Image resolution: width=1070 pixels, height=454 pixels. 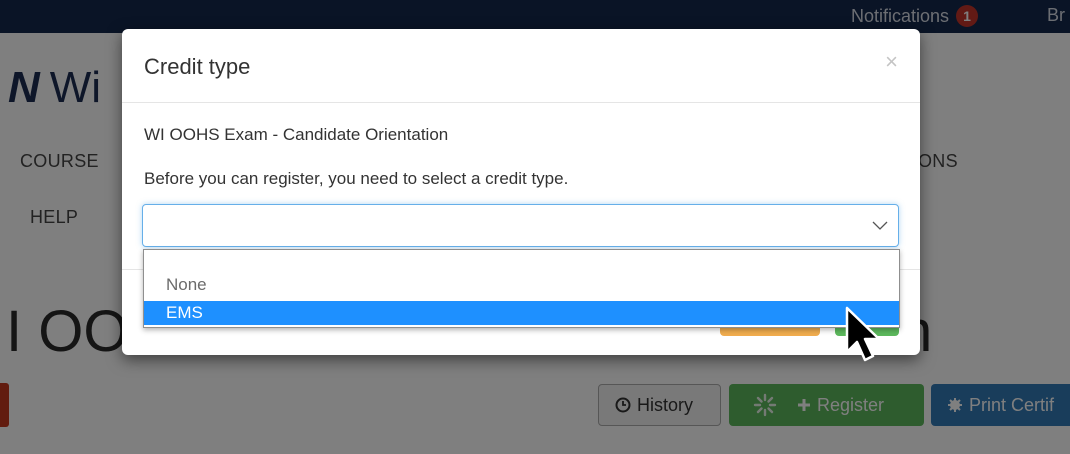 I want to click on close-icon: ×, so click(x=891, y=62).